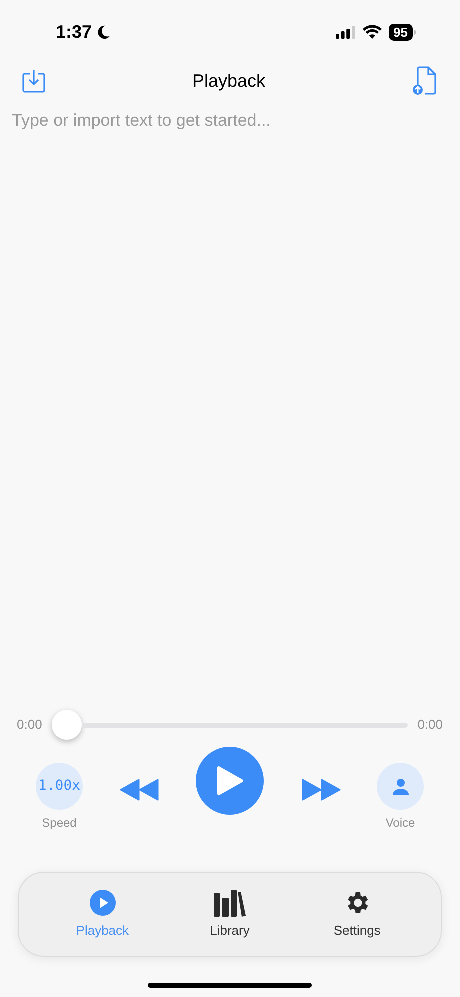 The width and height of the screenshot is (460, 997). I want to click on rewind-icon, so click(140, 790).